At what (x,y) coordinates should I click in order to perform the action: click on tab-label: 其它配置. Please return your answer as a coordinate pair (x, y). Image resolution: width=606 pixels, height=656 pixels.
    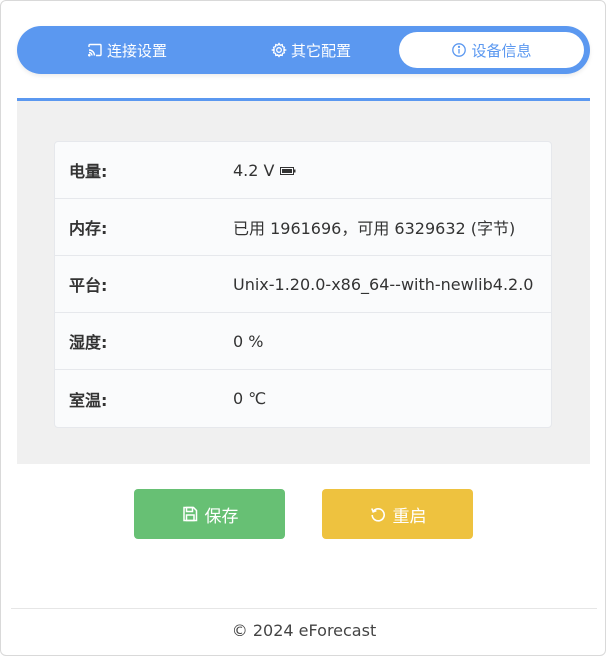
    Looking at the image, I should click on (320, 50).